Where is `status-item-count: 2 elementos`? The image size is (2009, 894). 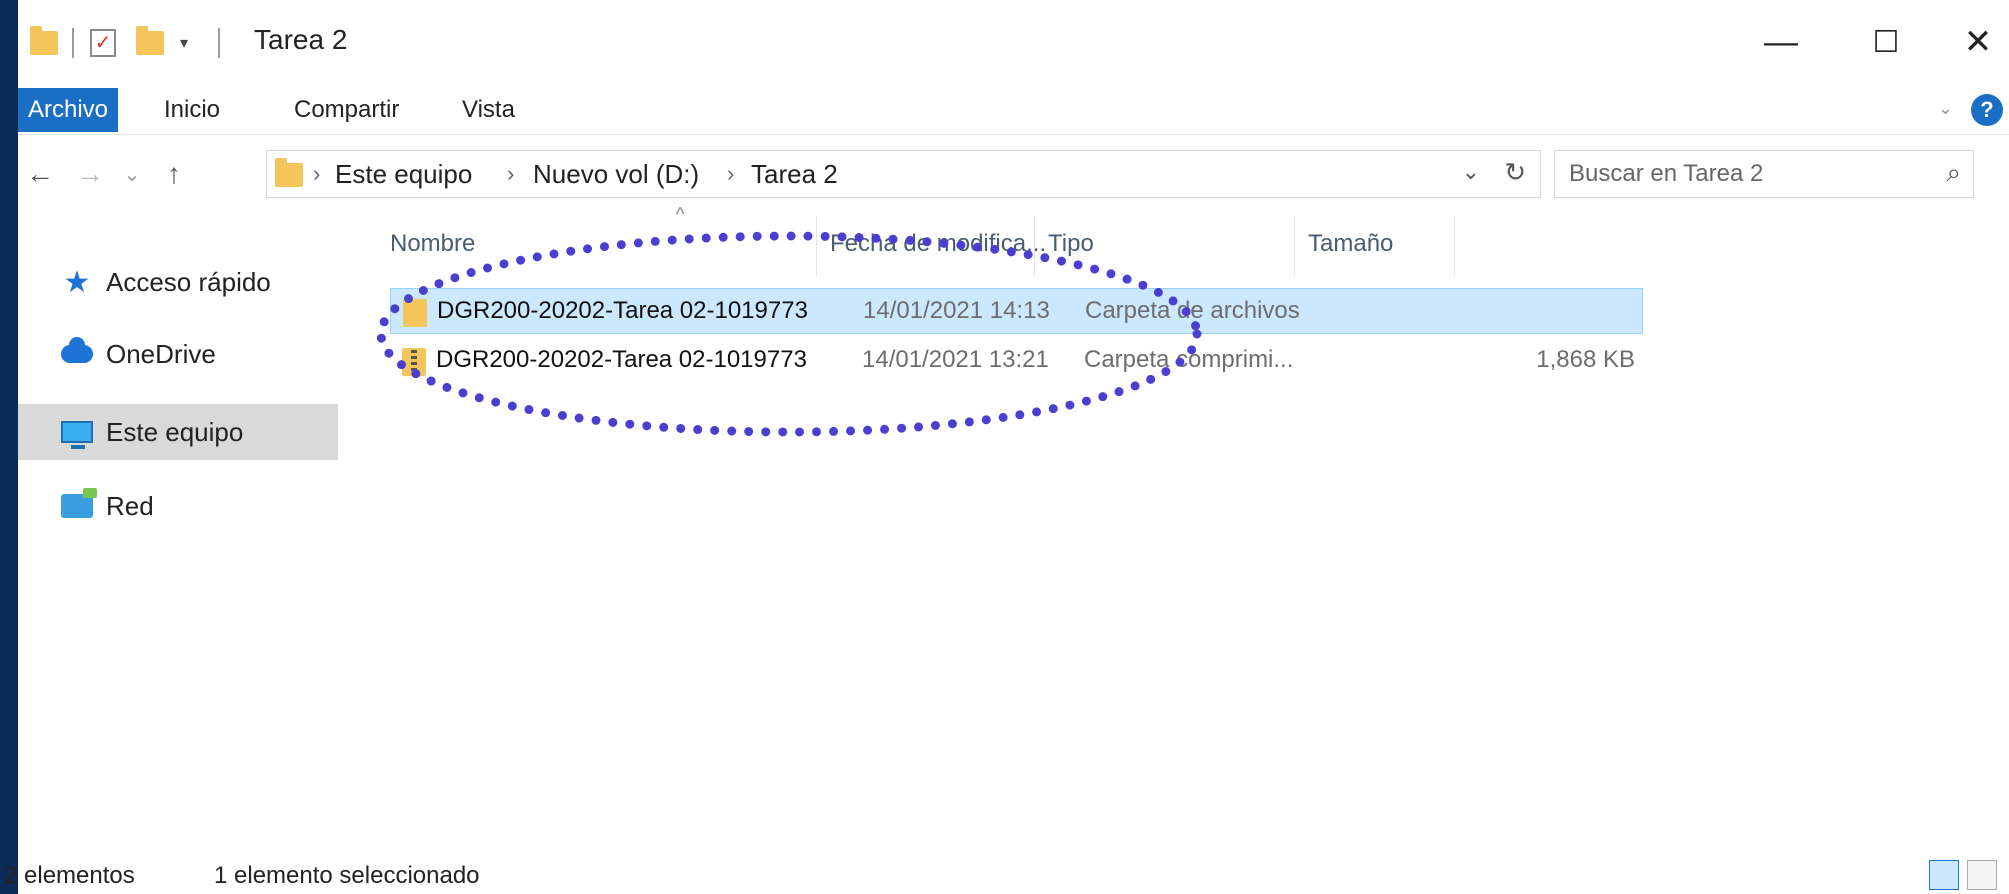 status-item-count: 2 elementos is located at coordinates (69, 875).